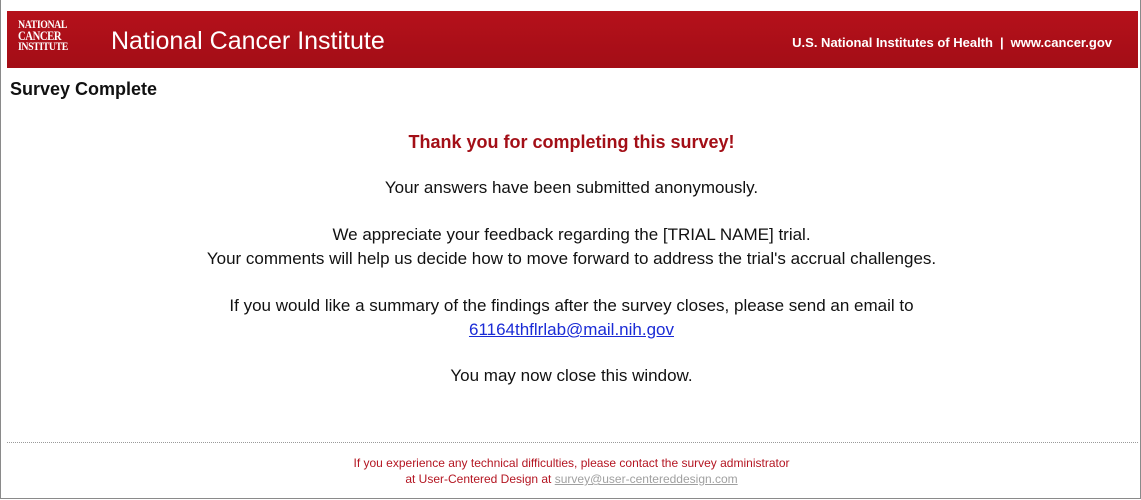 Image resolution: width=1141 pixels, height=500 pixels. I want to click on thanks-heading: Thank you for completing this survey!, so click(571, 142).